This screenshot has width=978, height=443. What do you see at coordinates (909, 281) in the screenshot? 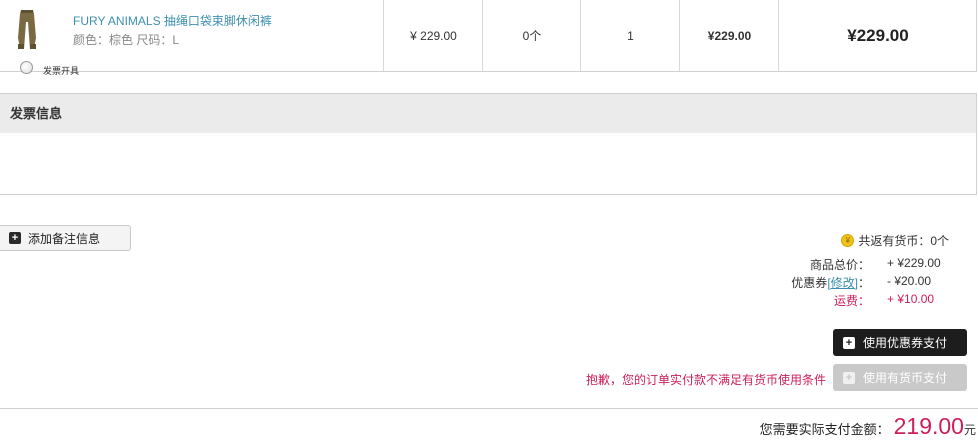
I see `coupon-value: - ¥20.00` at bounding box center [909, 281].